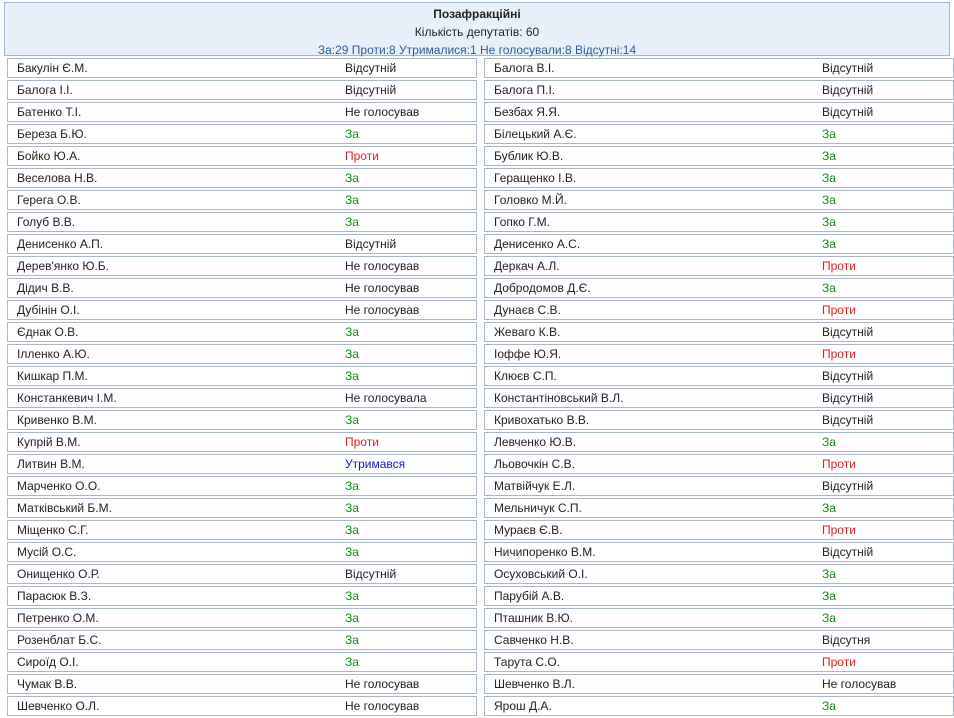 The image size is (954, 718). What do you see at coordinates (719, 442) in the screenshot?
I see `deputy-row: Левченко Ю.В. За` at bounding box center [719, 442].